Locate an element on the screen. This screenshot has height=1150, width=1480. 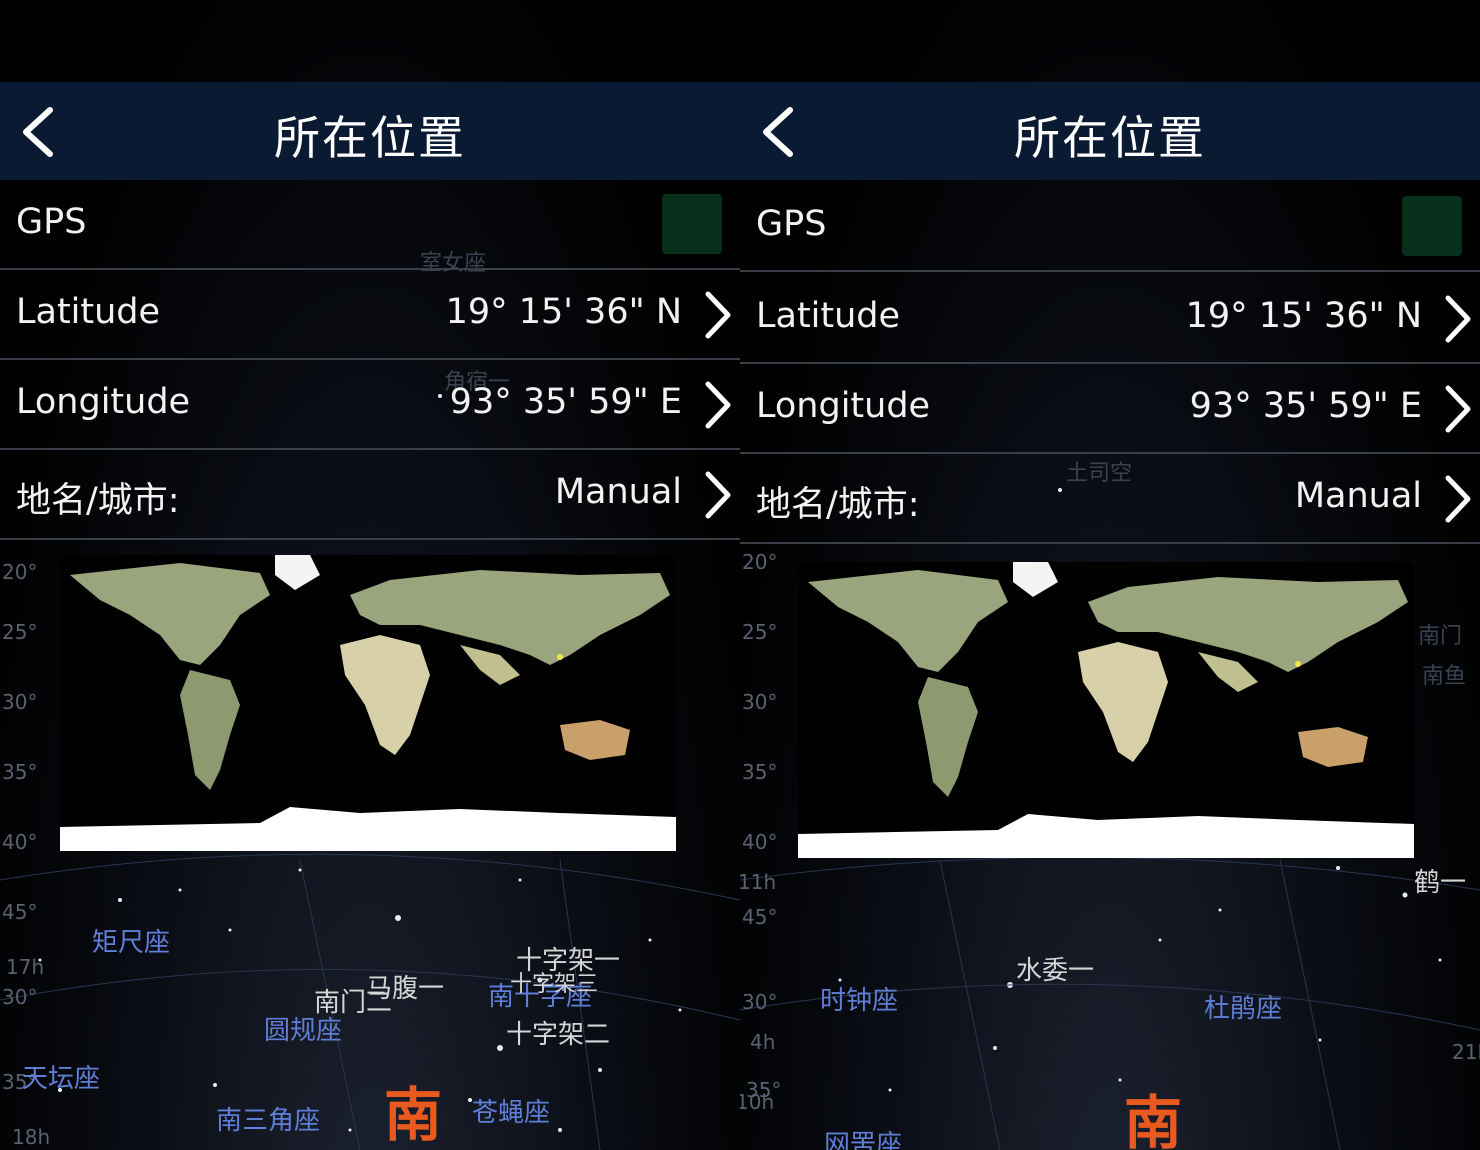
constellation-label: 南三角座 is located at coordinates (268, 1121).